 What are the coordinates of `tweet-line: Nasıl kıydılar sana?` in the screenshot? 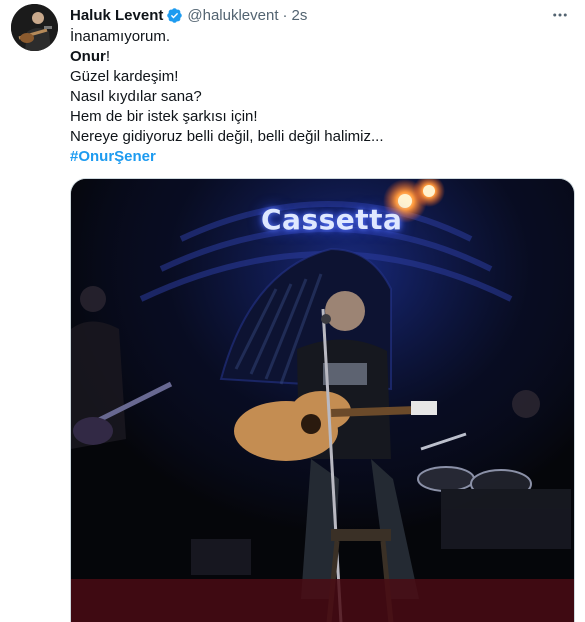 It's located at (136, 96).